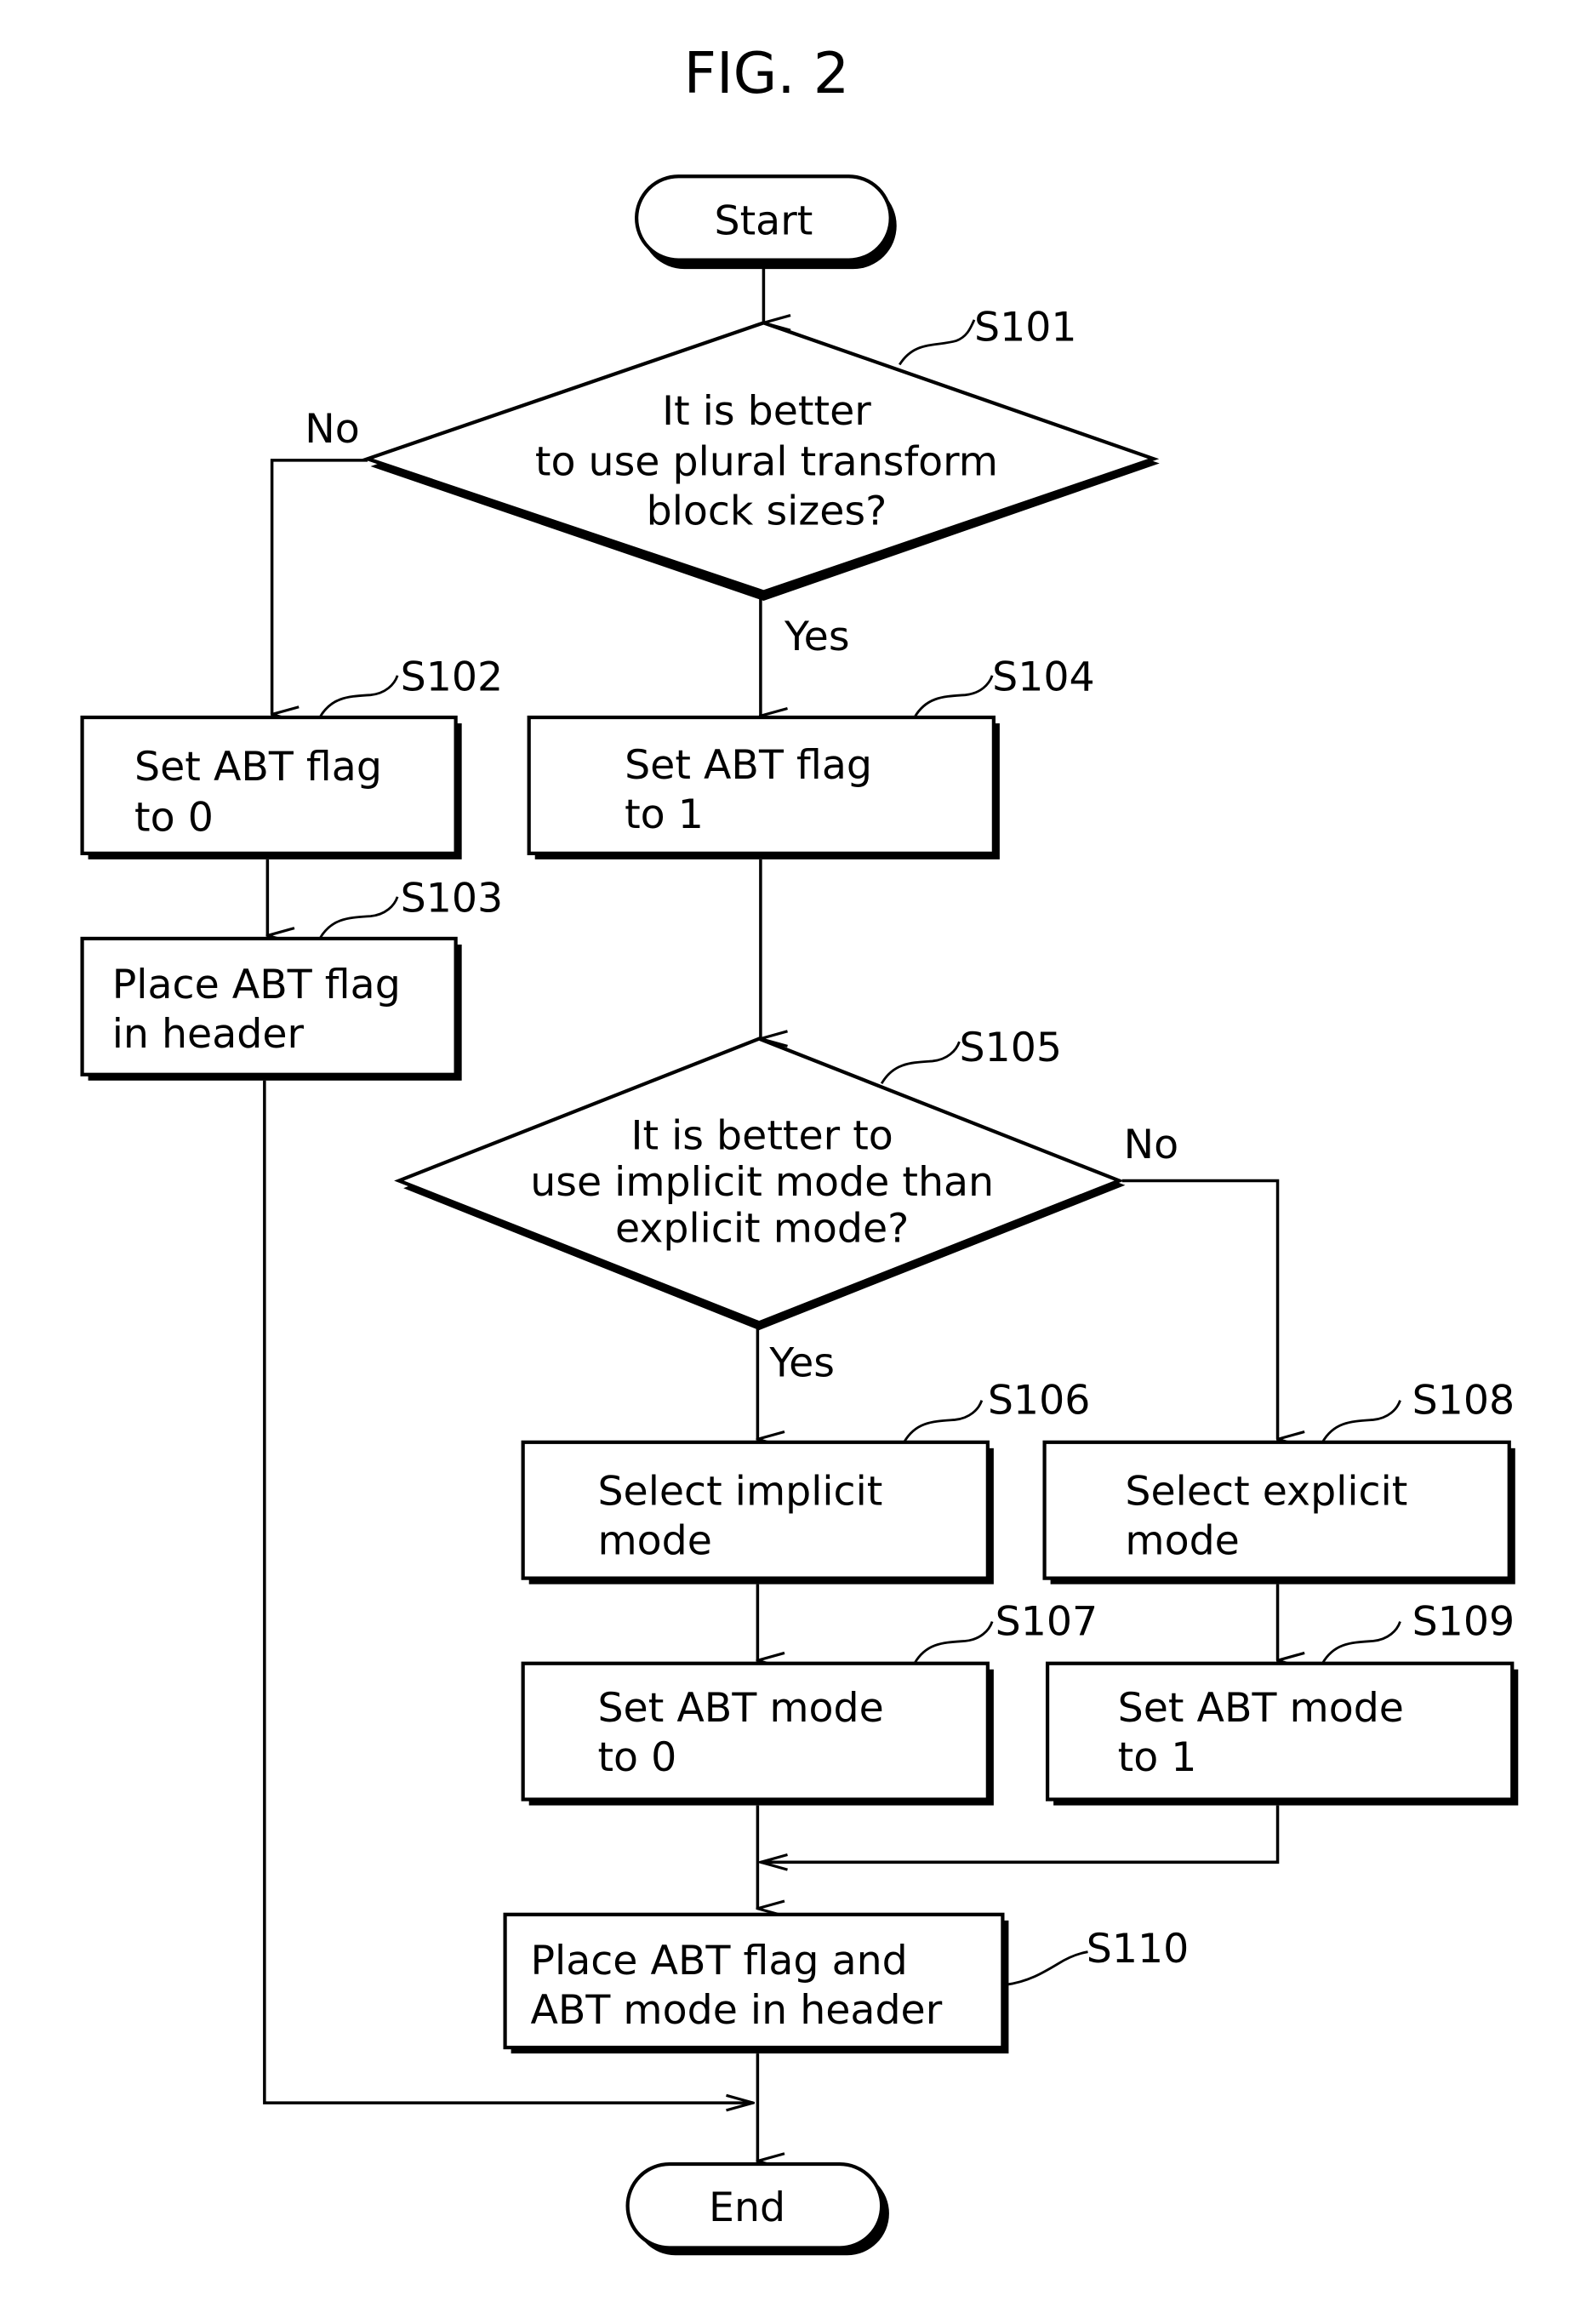 Image resolution: width=1569 pixels, height=2324 pixels. Describe the element at coordinates (766, 461) in the screenshot. I see `s101-line-2: to use plural transform` at that location.